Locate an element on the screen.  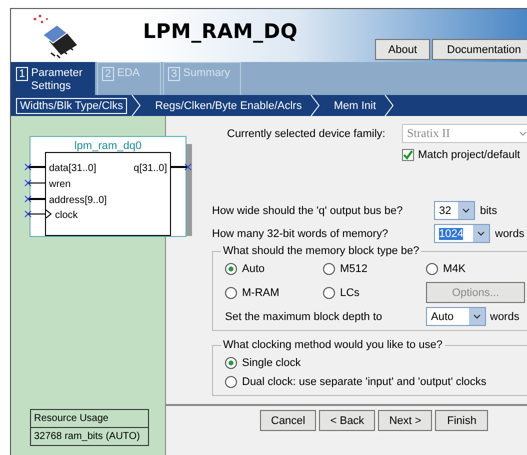
step-link: Widths/Blk Type/Clks is located at coordinates (72, 106).